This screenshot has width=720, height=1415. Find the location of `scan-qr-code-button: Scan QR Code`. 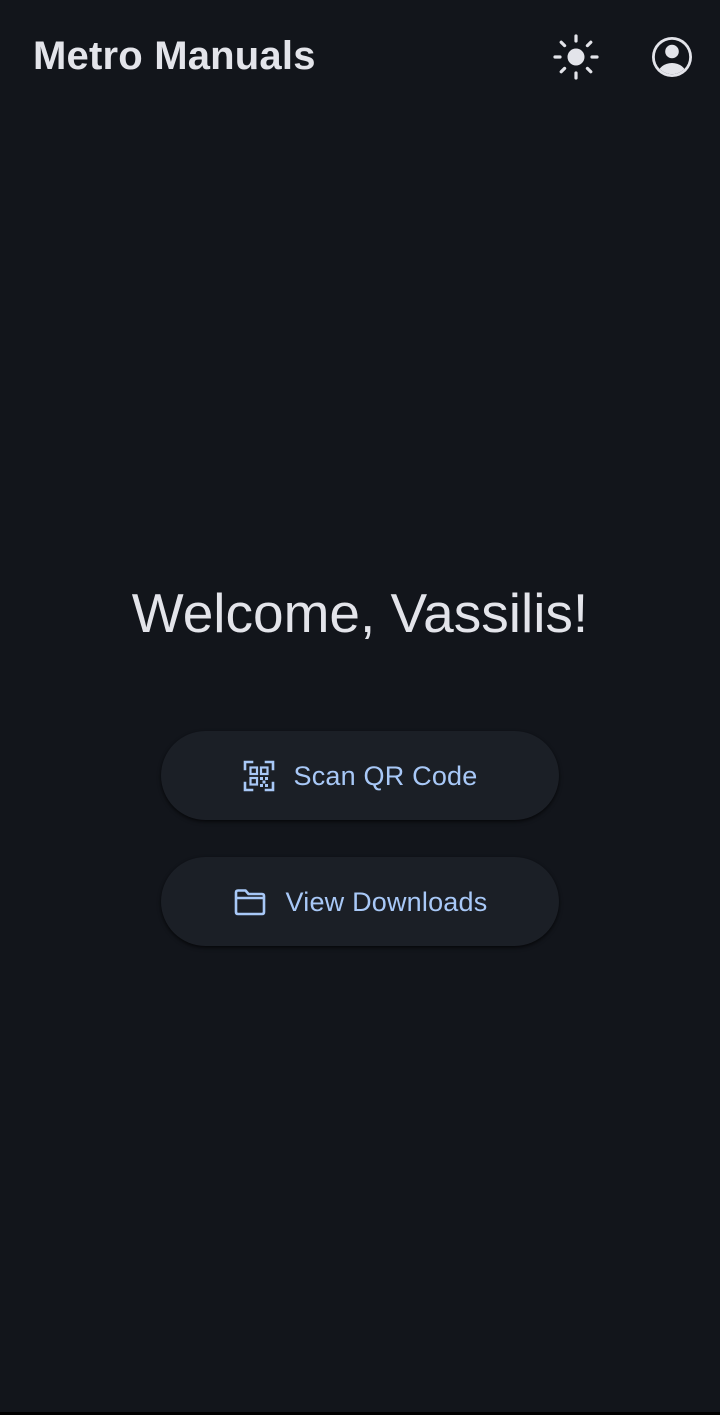

scan-qr-code-button: Scan QR Code is located at coordinates (360, 775).